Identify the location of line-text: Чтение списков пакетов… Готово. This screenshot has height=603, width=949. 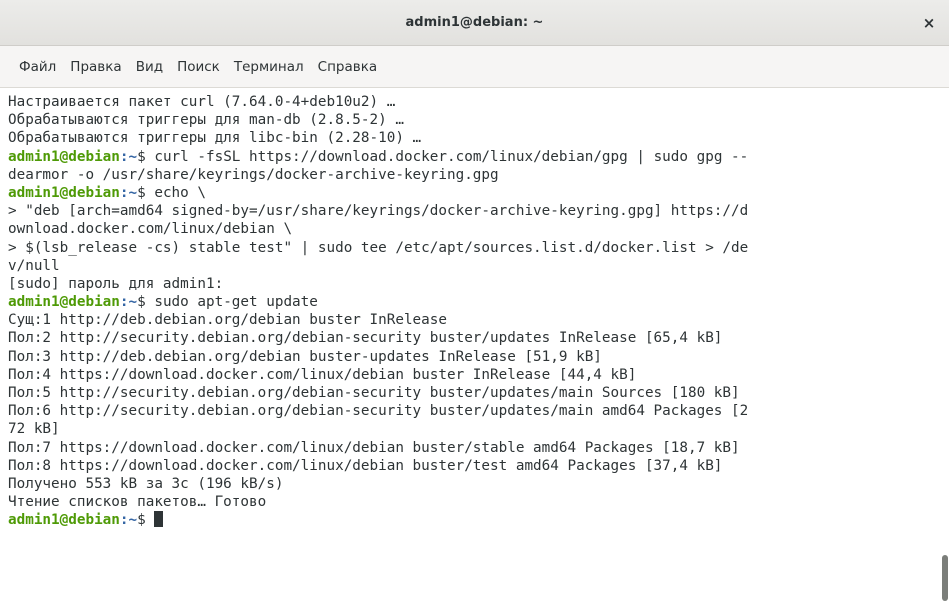
(137, 502).